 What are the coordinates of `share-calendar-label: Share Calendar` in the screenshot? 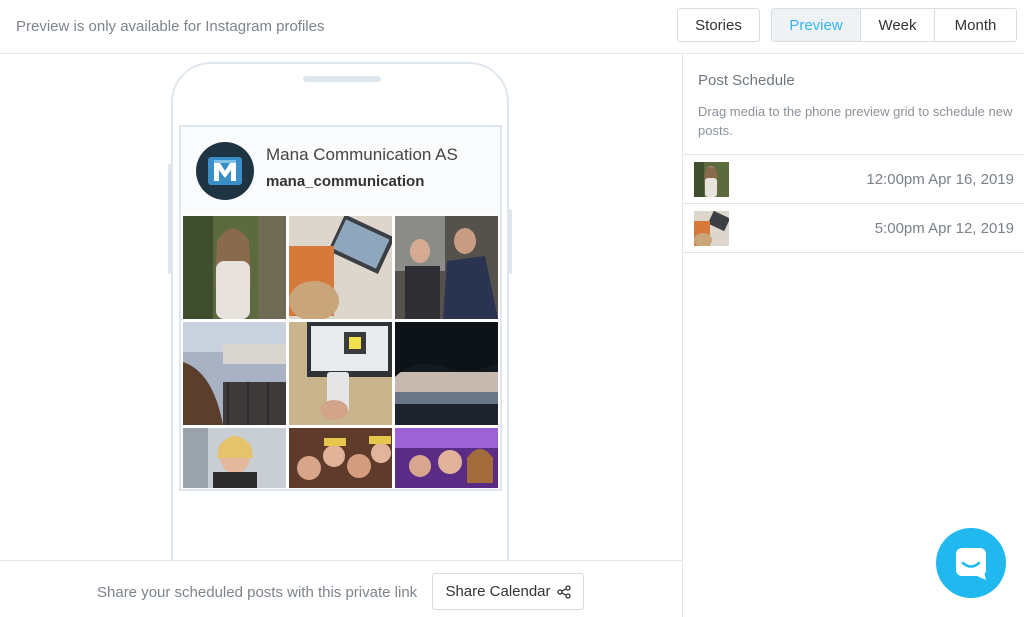 It's located at (498, 591).